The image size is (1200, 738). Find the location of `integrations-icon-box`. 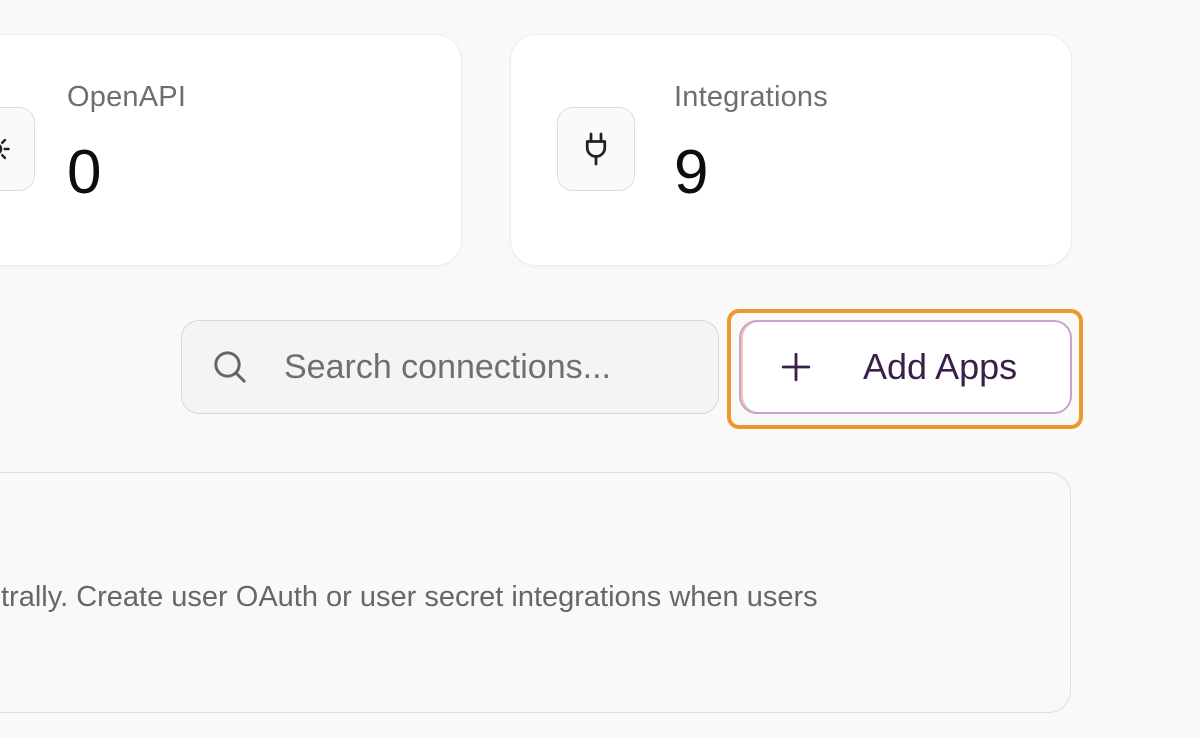

integrations-icon-box is located at coordinates (596, 149).